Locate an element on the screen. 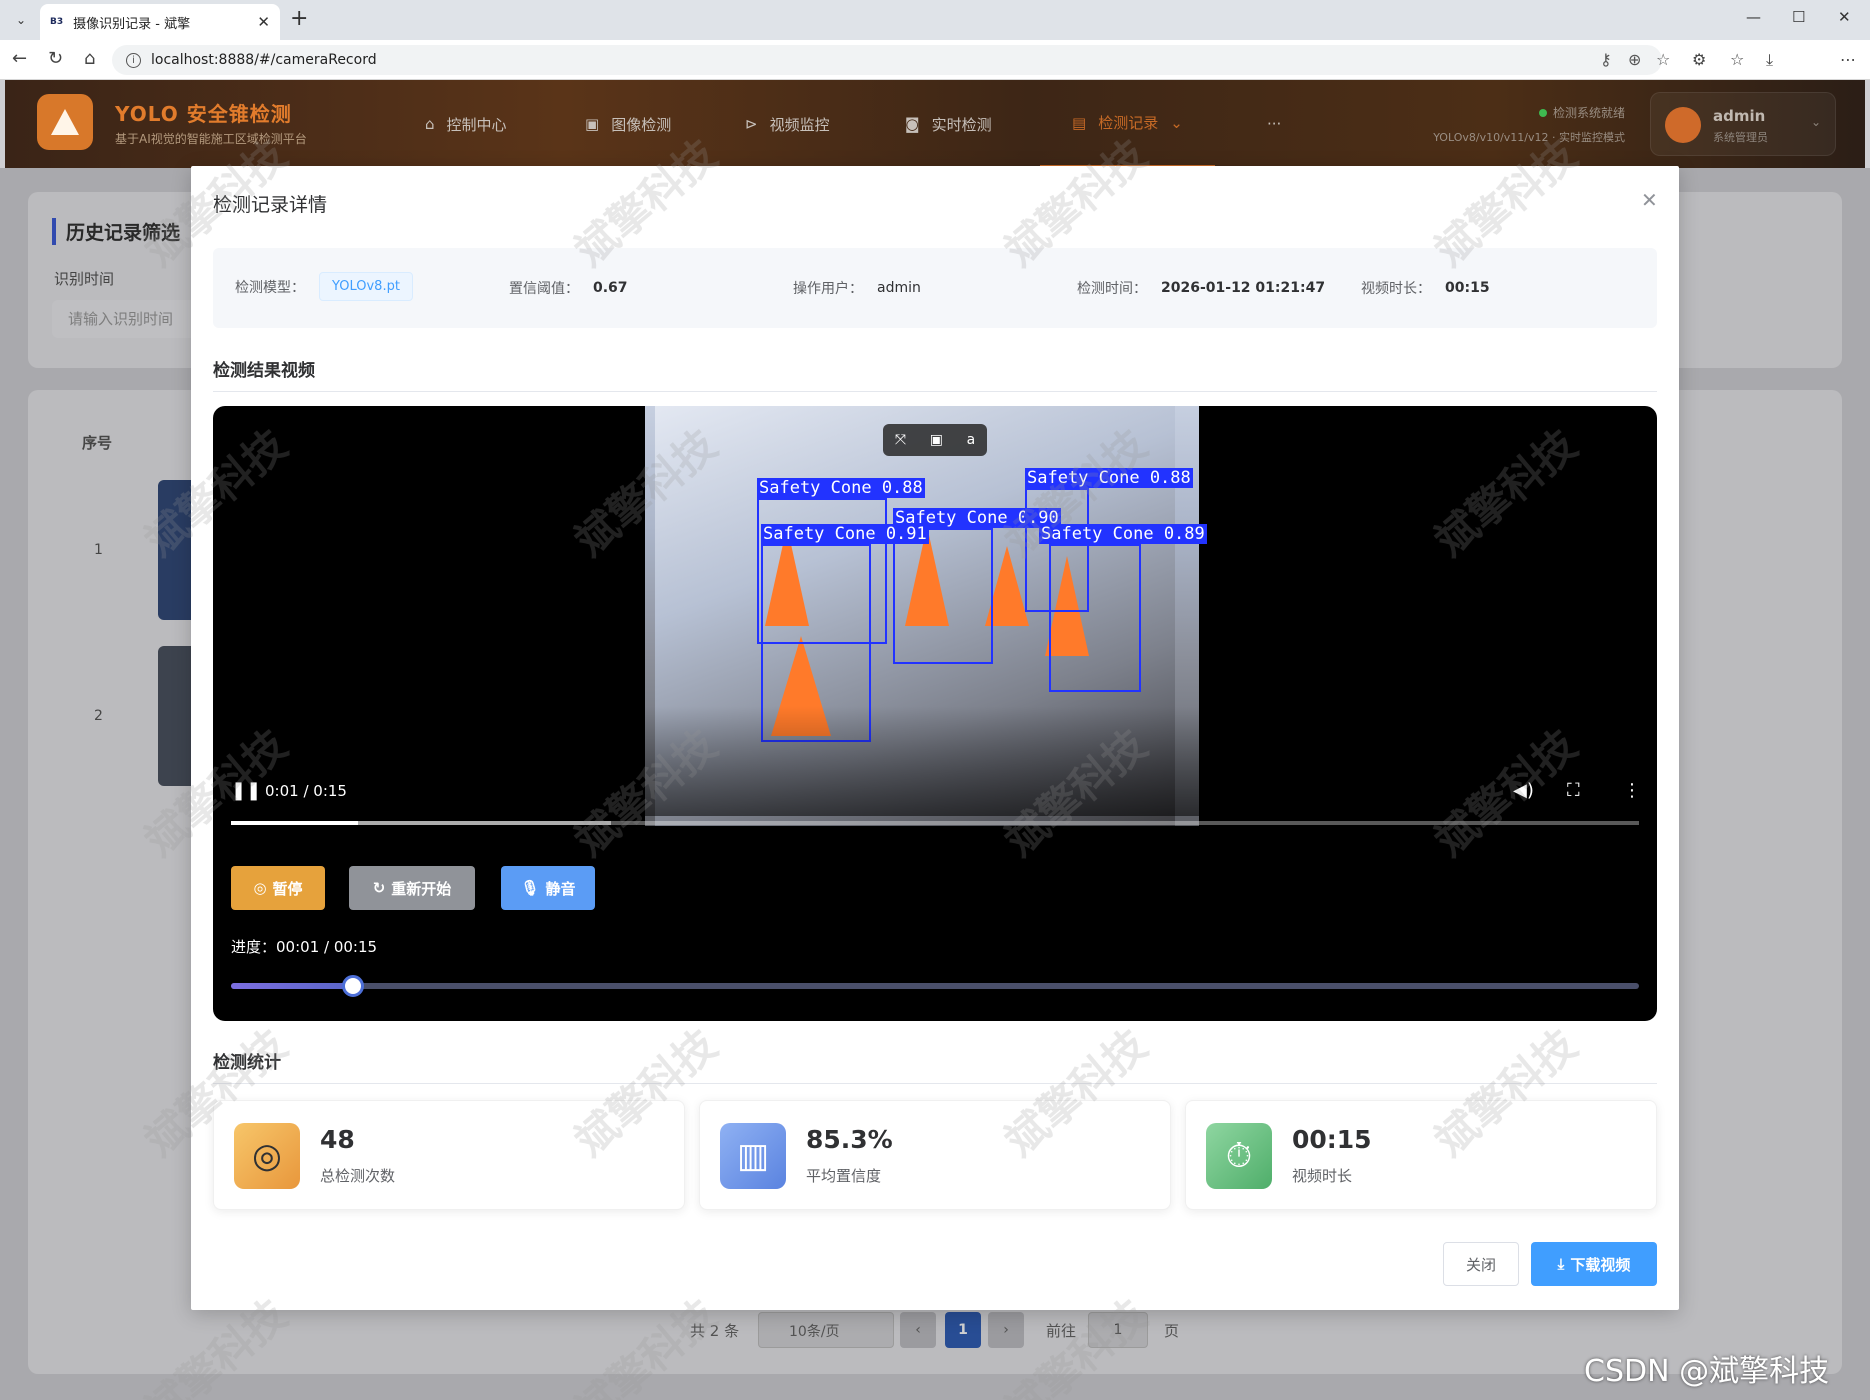 The width and height of the screenshot is (1870, 1400). button-label: 暂停 is located at coordinates (287, 888).